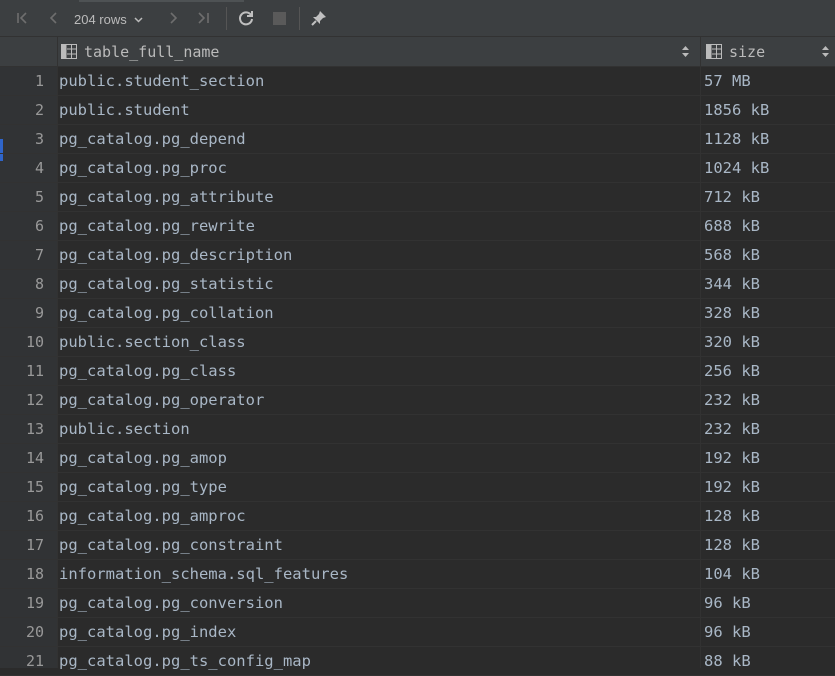  I want to click on table-row: 20 pg_catalog.pg_index 96 kB, so click(417, 632).